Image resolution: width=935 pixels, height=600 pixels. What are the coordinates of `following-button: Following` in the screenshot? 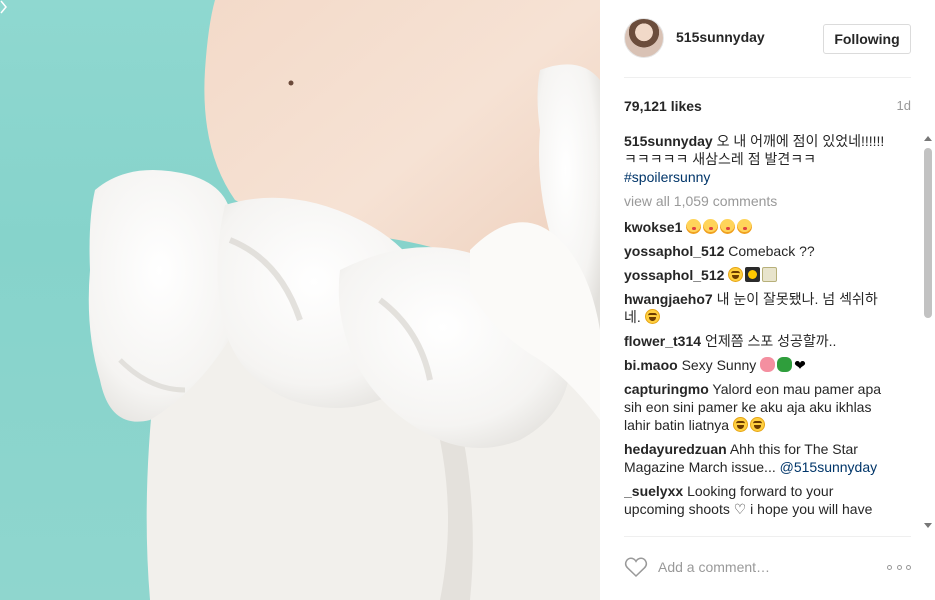 It's located at (867, 39).